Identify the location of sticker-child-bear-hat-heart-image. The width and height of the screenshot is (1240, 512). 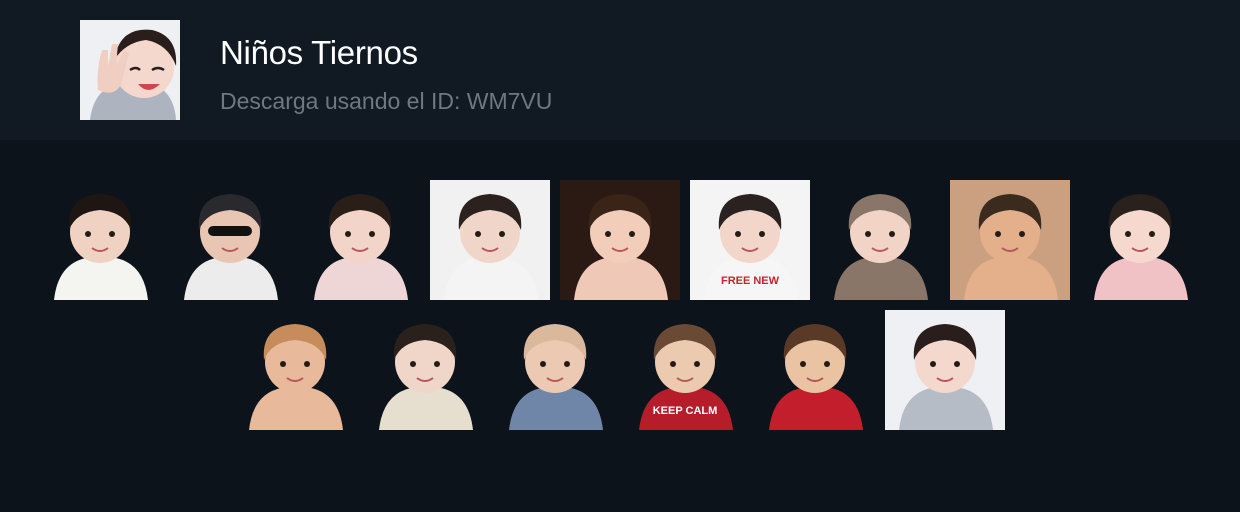
(881, 247).